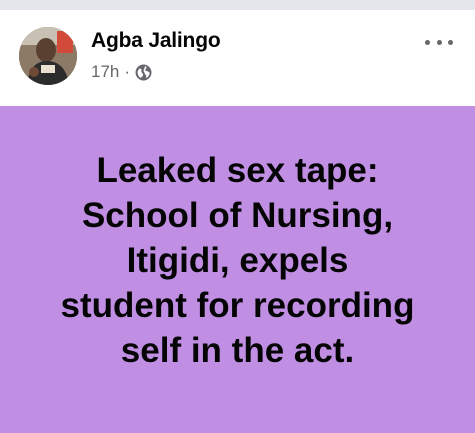 This screenshot has height=433, width=475. Describe the element at coordinates (156, 41) in the screenshot. I see `author-name: Agba Jalingo` at that location.